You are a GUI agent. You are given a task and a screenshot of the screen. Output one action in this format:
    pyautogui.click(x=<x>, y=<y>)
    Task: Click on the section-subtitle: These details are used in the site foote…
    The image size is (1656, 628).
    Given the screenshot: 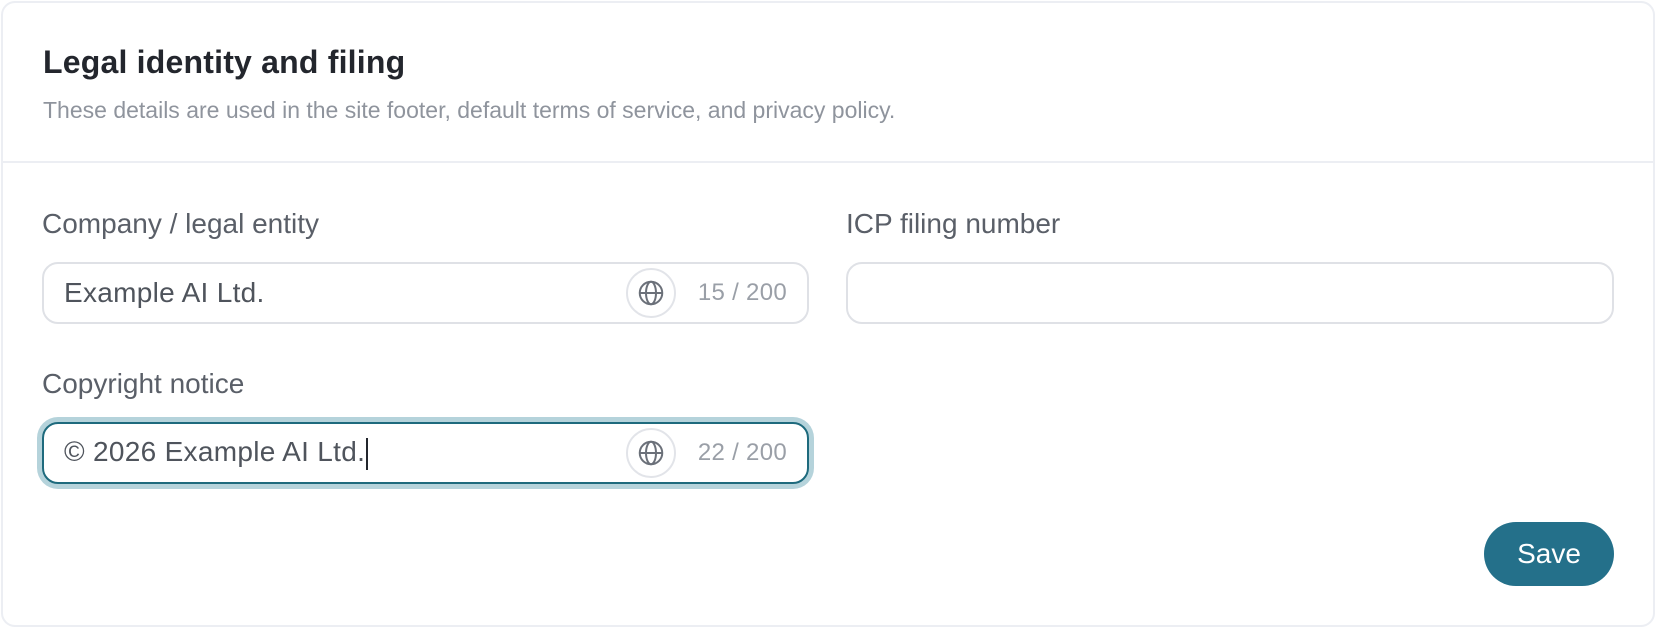 What is the action you would take?
    pyautogui.click(x=469, y=110)
    